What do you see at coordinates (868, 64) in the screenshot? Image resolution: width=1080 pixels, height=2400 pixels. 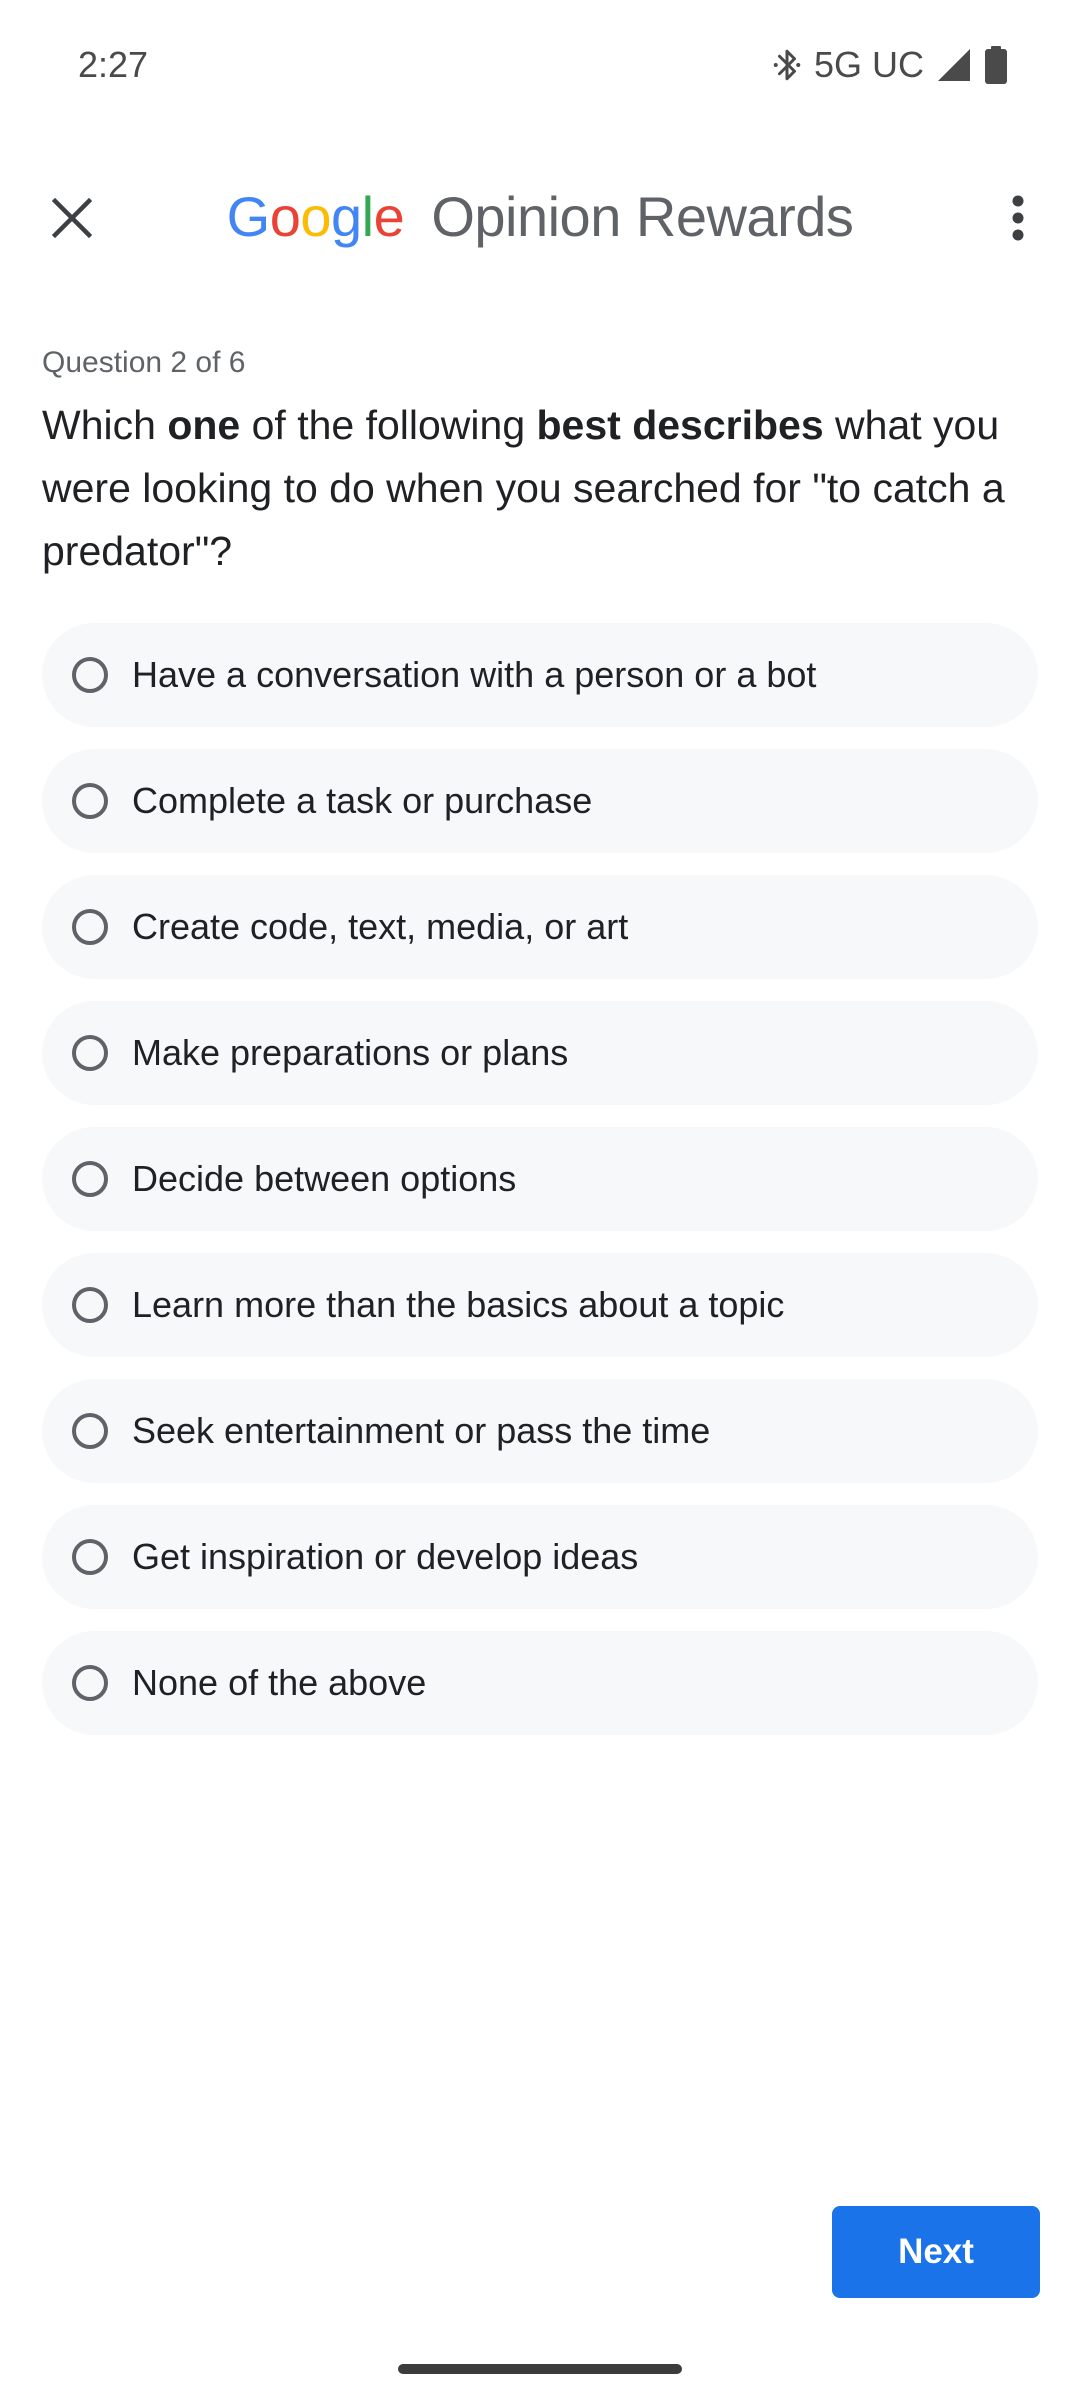 I see `network-type: 5G UC` at bounding box center [868, 64].